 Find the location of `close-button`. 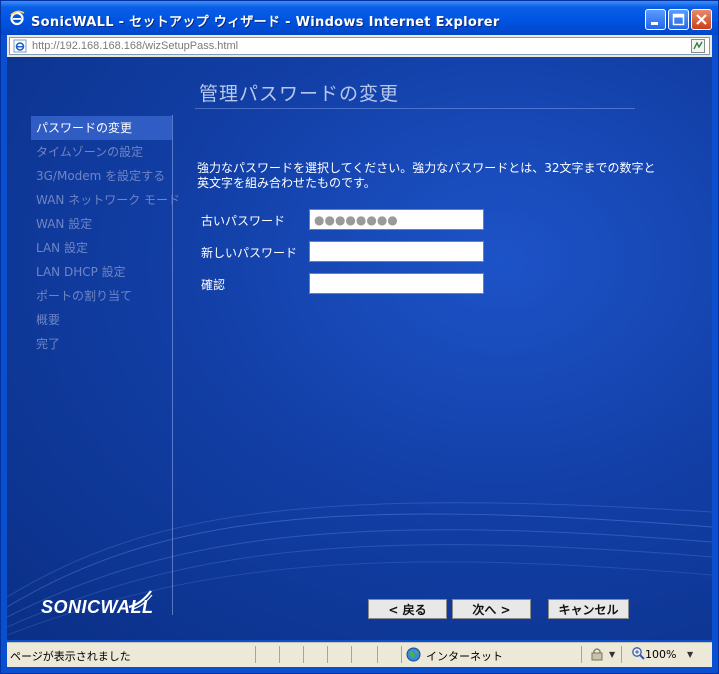

close-button is located at coordinates (701, 19).